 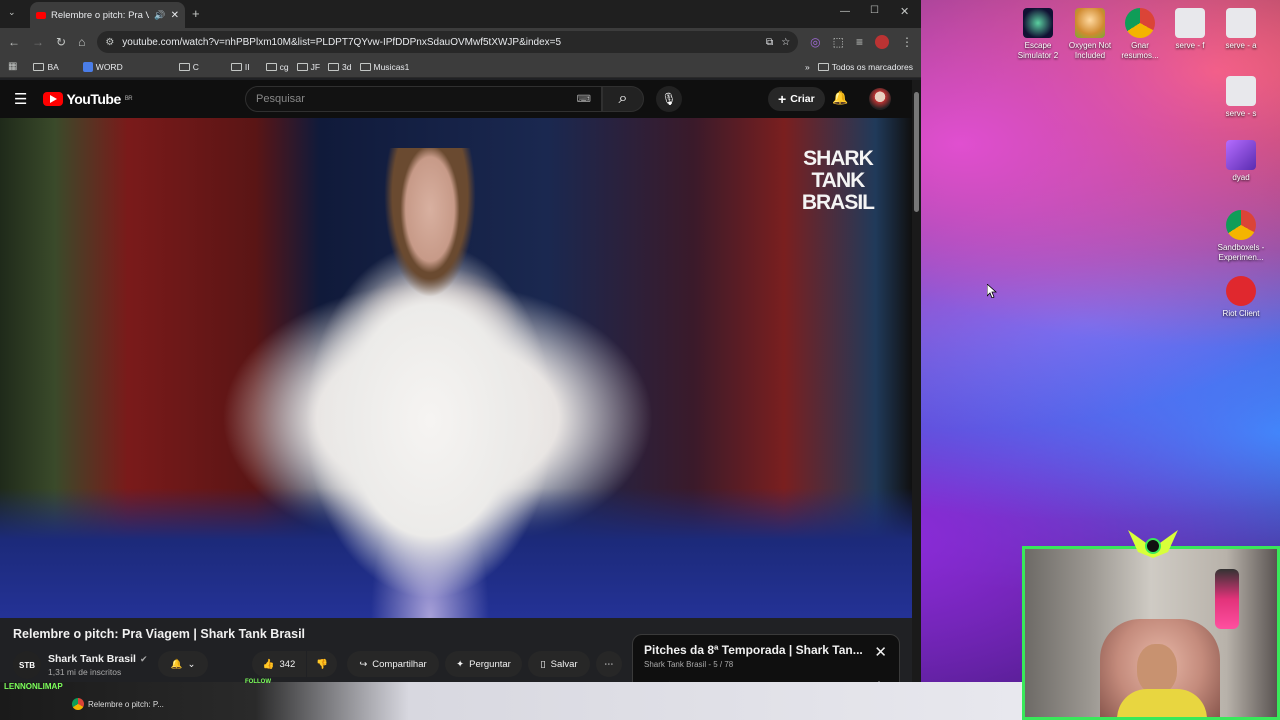 What do you see at coordinates (880, 99) in the screenshot?
I see `account-avatar` at bounding box center [880, 99].